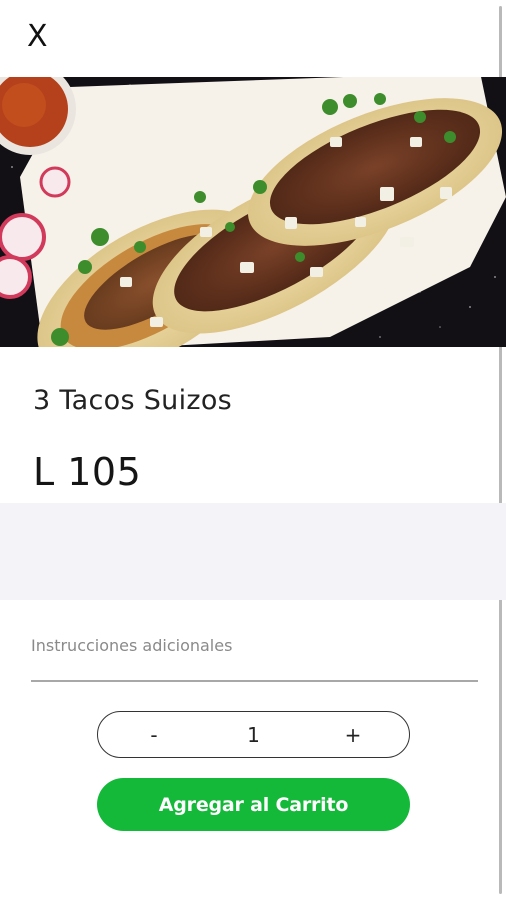  What do you see at coordinates (253, 804) in the screenshot?
I see `add-to-cart-button: Agregar al Carrito` at bounding box center [253, 804].